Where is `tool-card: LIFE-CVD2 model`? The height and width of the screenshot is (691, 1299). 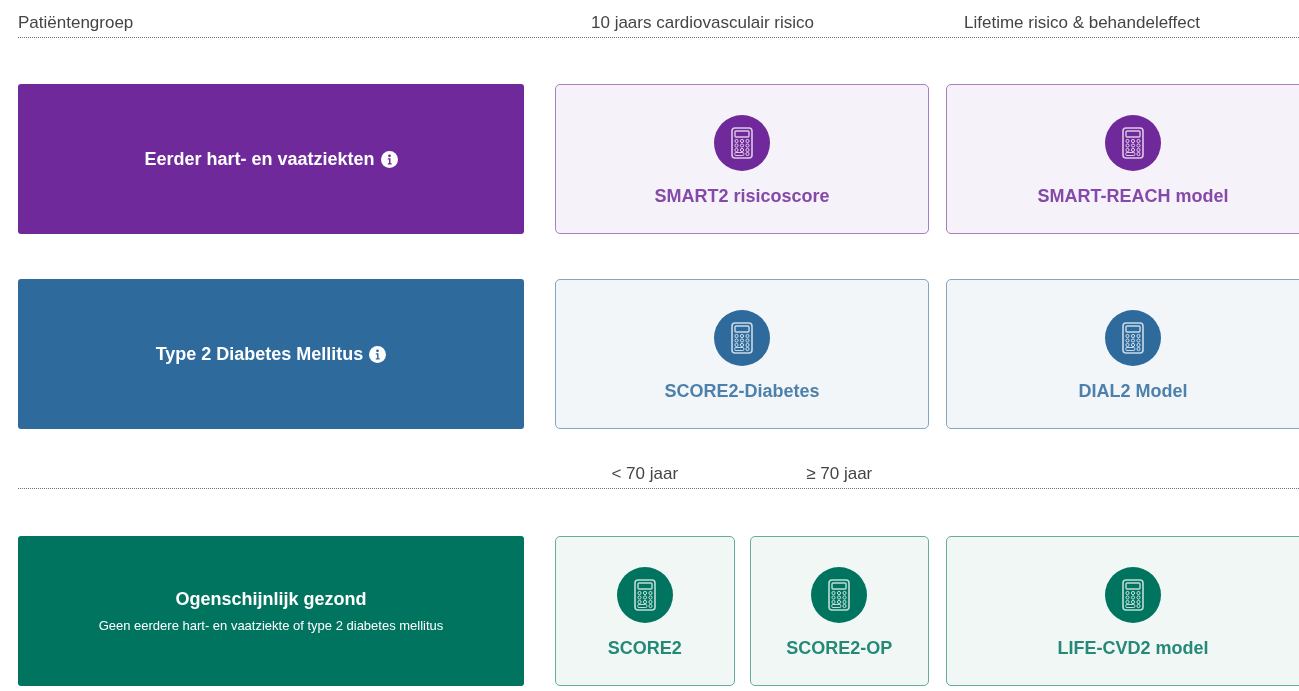
tool-card: LIFE-CVD2 model is located at coordinates (1122, 611).